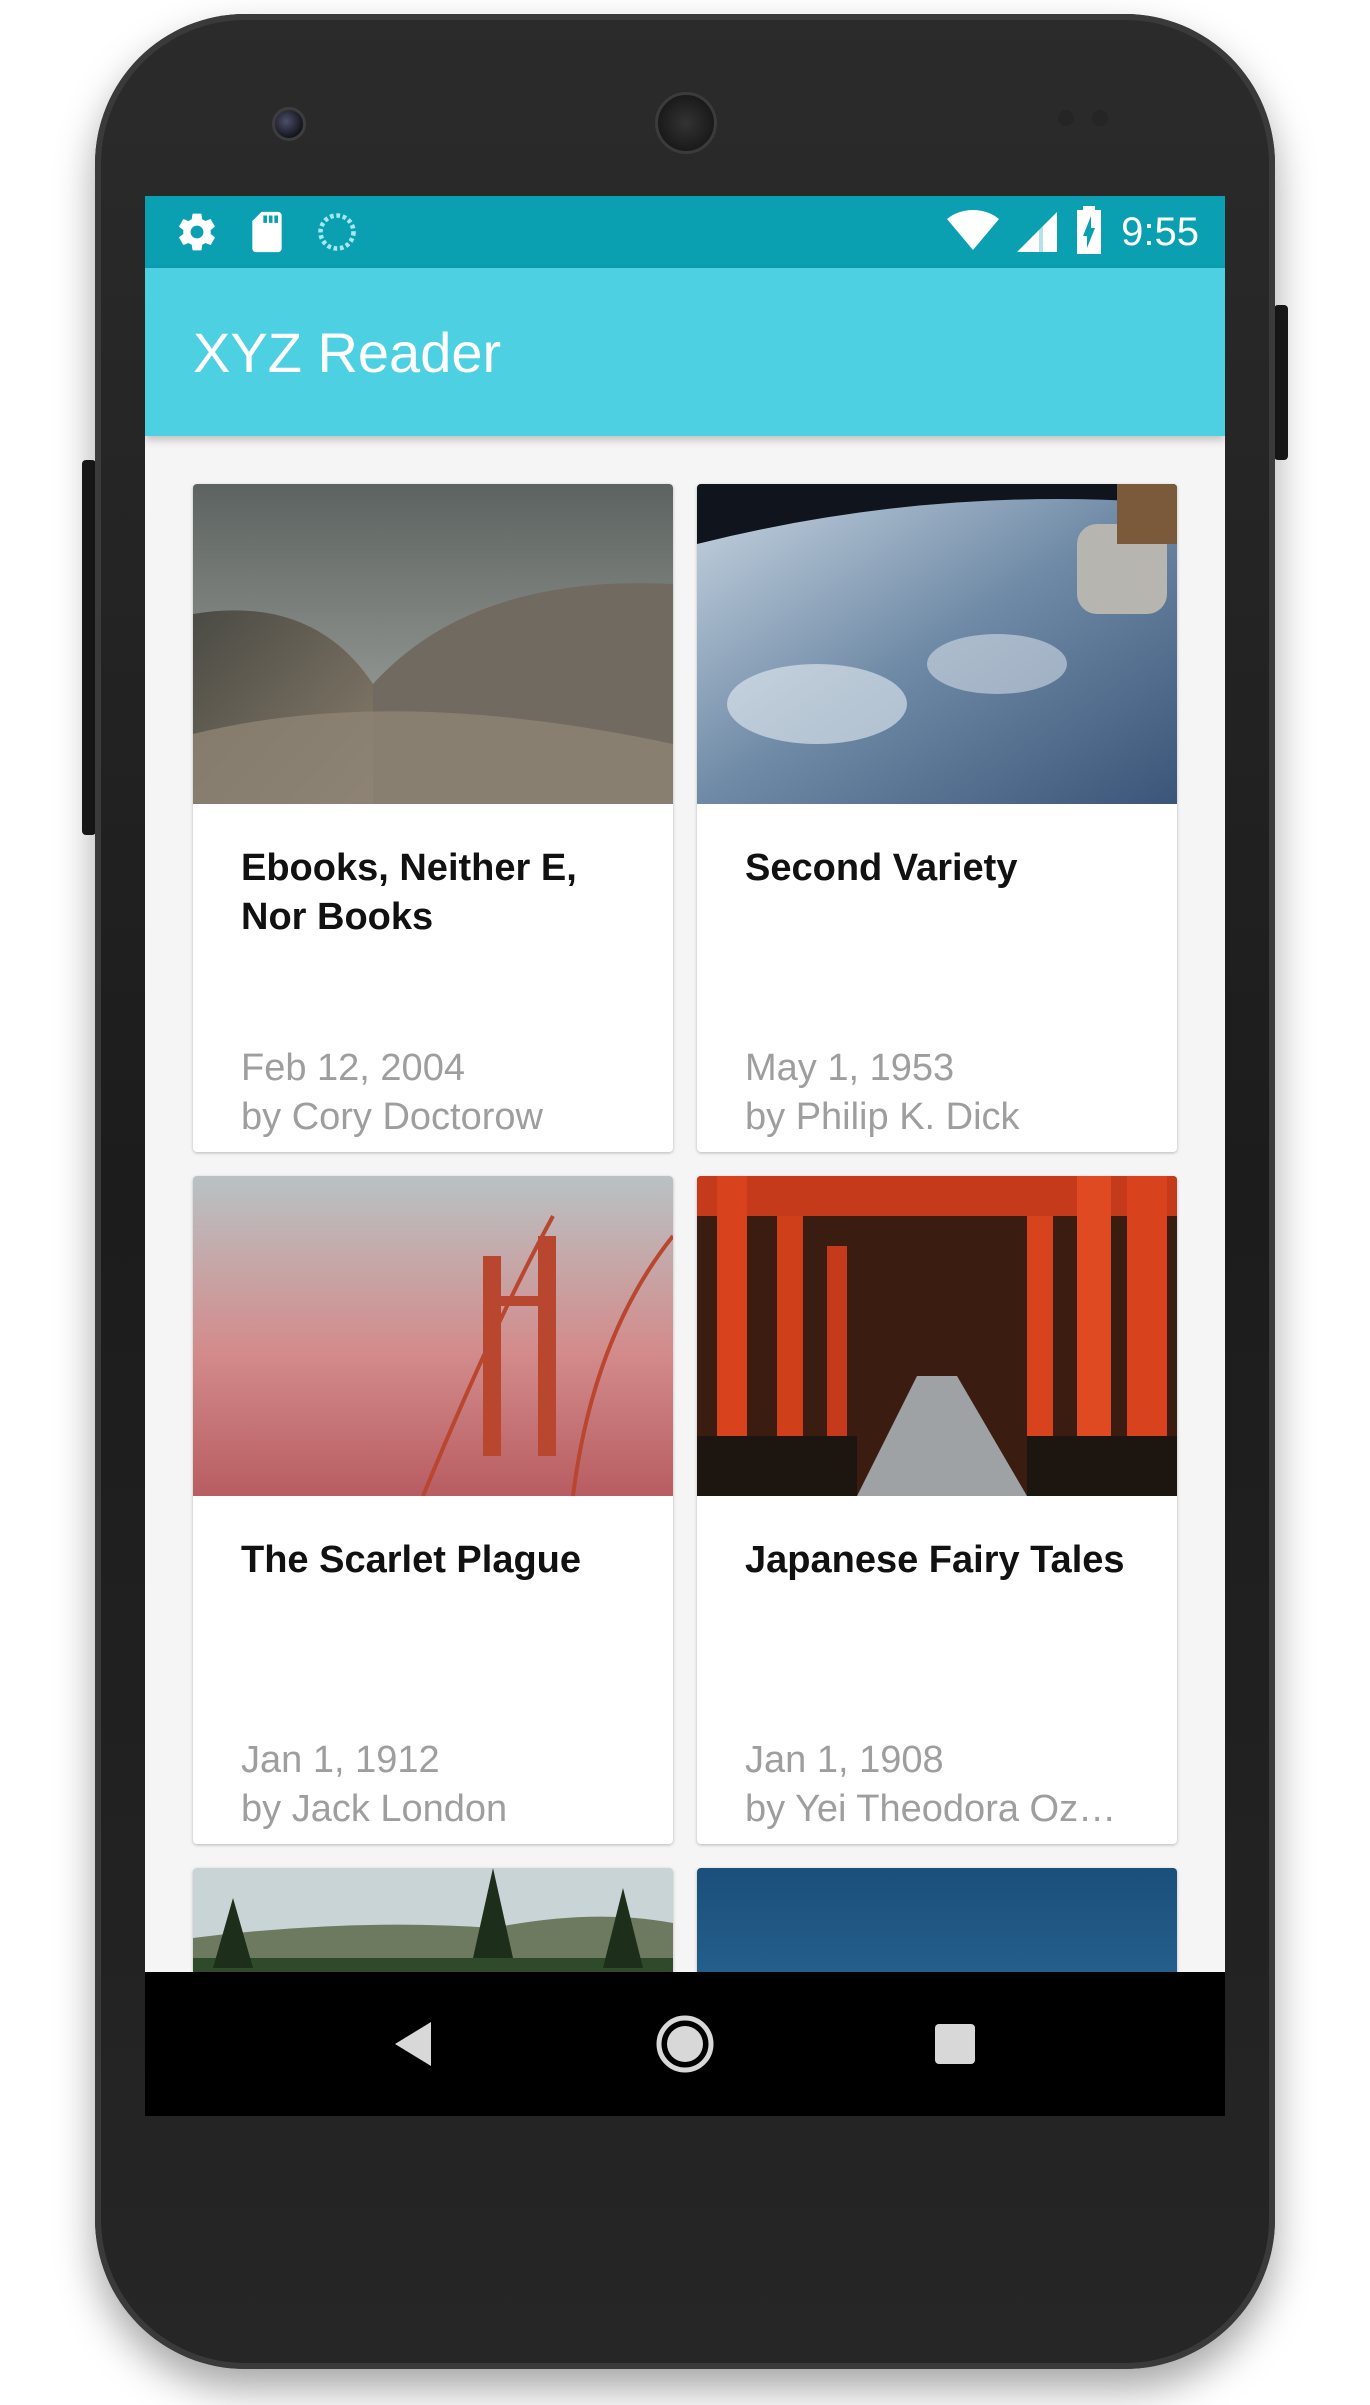 This screenshot has width=1370, height=2405. What do you see at coordinates (337, 234) in the screenshot?
I see `sync-icon` at bounding box center [337, 234].